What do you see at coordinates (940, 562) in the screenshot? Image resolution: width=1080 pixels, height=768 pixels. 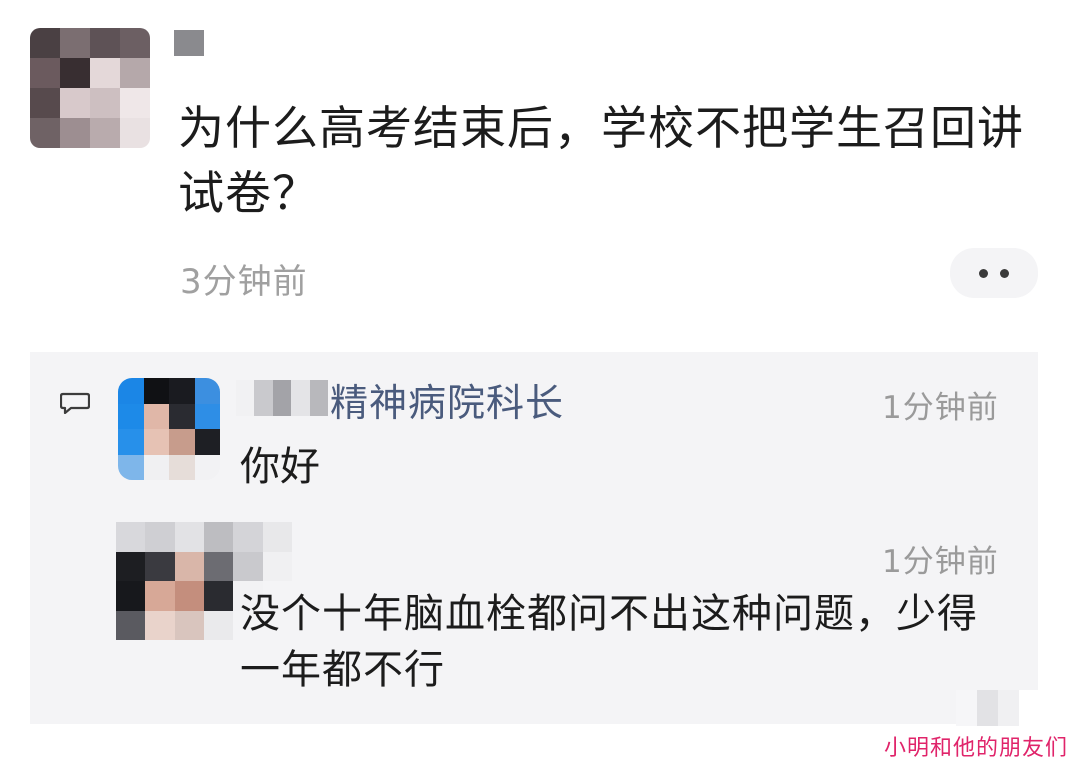 I see `reply-timestamp: 1分钟前` at bounding box center [940, 562].